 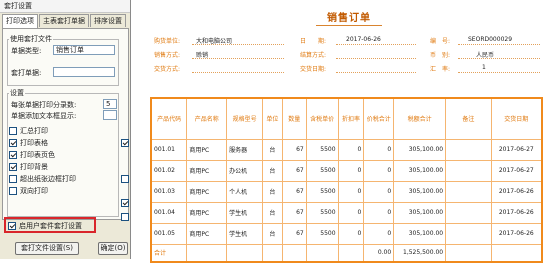 I want to click on tab-main-template: 主表套打单据, so click(x=64, y=20).